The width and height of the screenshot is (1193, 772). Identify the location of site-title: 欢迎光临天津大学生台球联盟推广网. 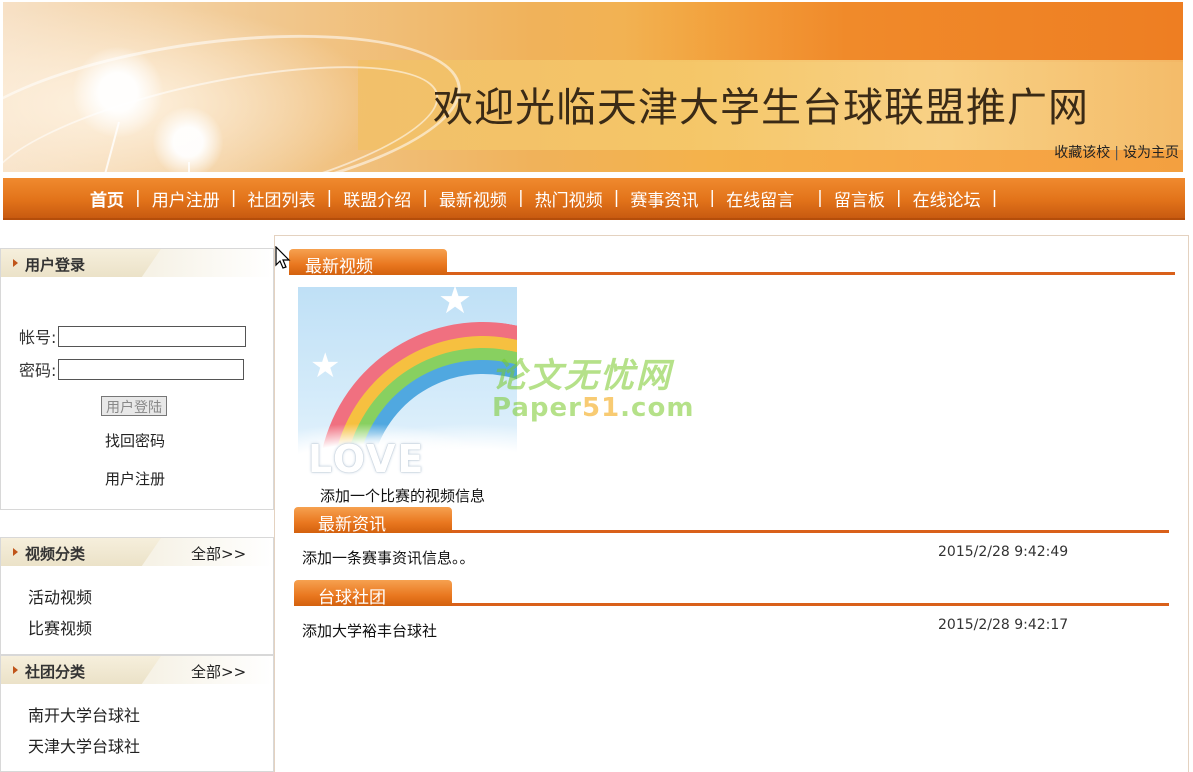
(761, 108).